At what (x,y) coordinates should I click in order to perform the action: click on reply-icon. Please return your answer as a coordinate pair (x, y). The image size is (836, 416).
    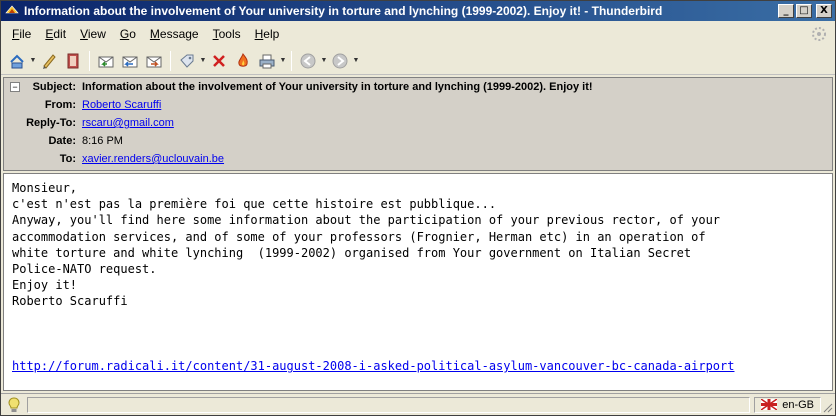
    Looking at the image, I should click on (106, 61).